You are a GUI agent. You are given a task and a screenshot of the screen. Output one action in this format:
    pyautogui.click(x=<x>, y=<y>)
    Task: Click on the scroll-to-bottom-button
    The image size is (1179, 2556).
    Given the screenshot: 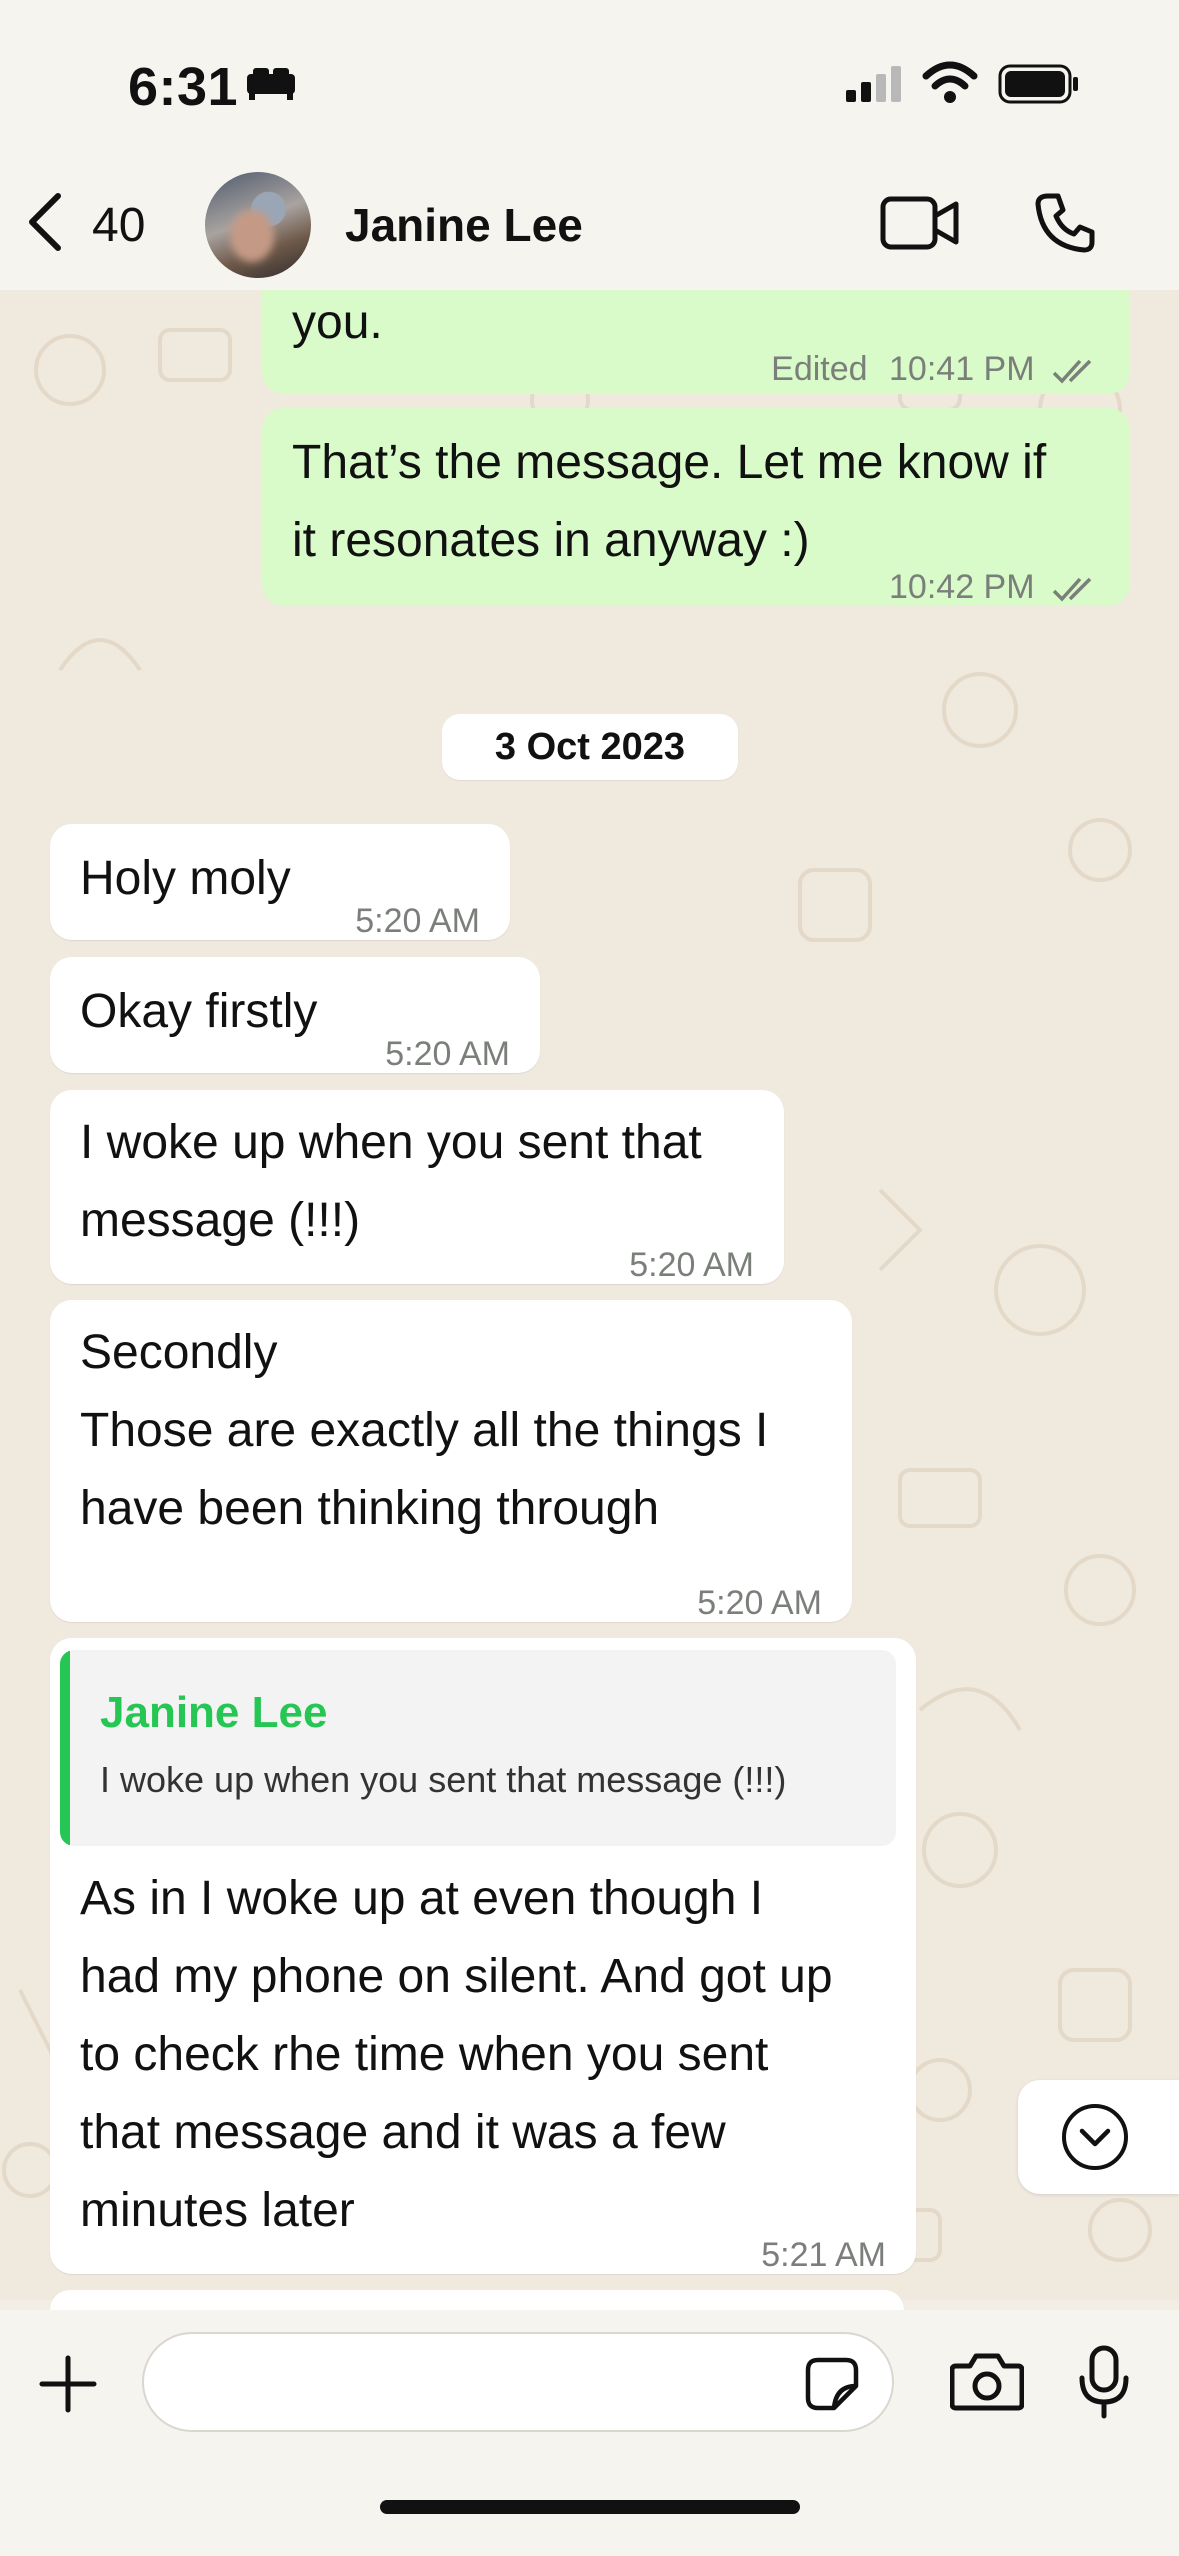 What is the action you would take?
    pyautogui.click(x=1098, y=2137)
    